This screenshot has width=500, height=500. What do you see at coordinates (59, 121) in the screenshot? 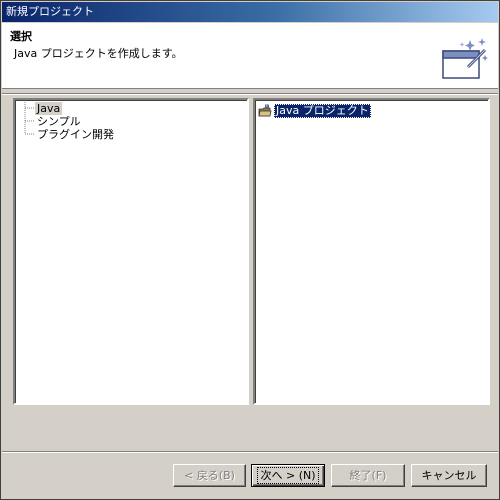
I see `tree-item-simple: シンプル` at bounding box center [59, 121].